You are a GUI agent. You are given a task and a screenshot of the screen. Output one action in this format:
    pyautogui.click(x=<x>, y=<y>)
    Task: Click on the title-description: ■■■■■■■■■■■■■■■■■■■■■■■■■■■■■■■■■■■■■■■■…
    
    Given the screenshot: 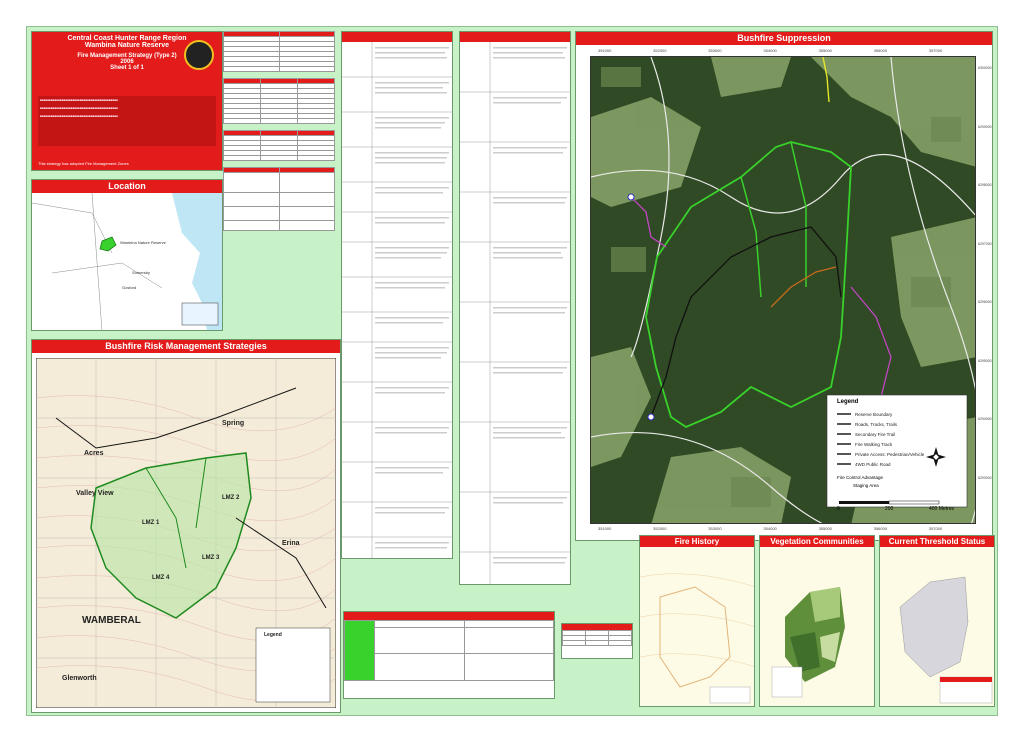 What is the action you would take?
    pyautogui.click(x=127, y=121)
    